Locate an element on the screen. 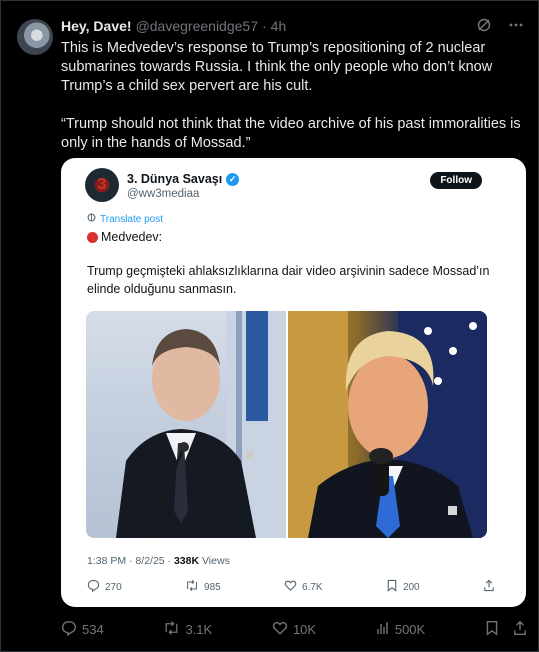  quoted-avatar-glyph: 3 is located at coordinates (102, 184).